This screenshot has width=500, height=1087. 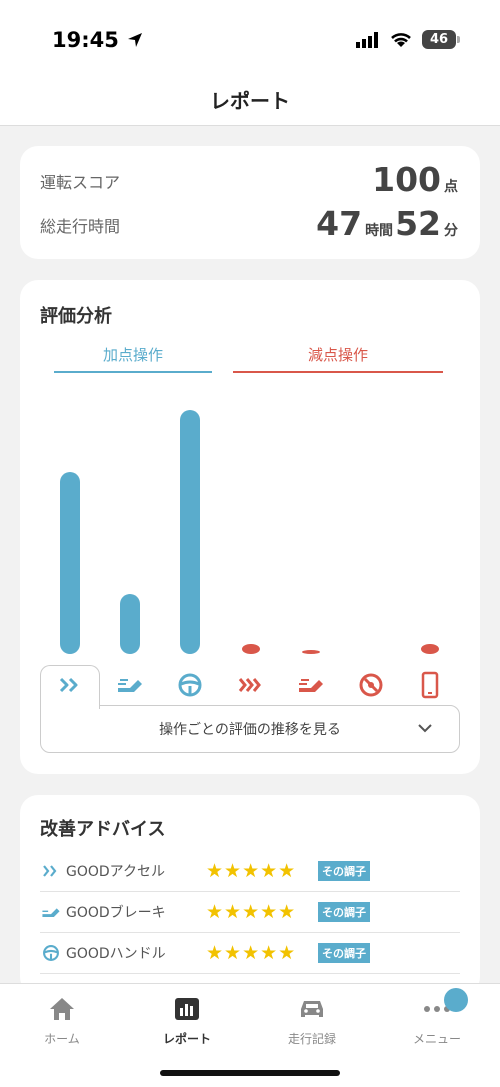 I want to click on nav-label: メニュー, so click(x=436, y=1039).